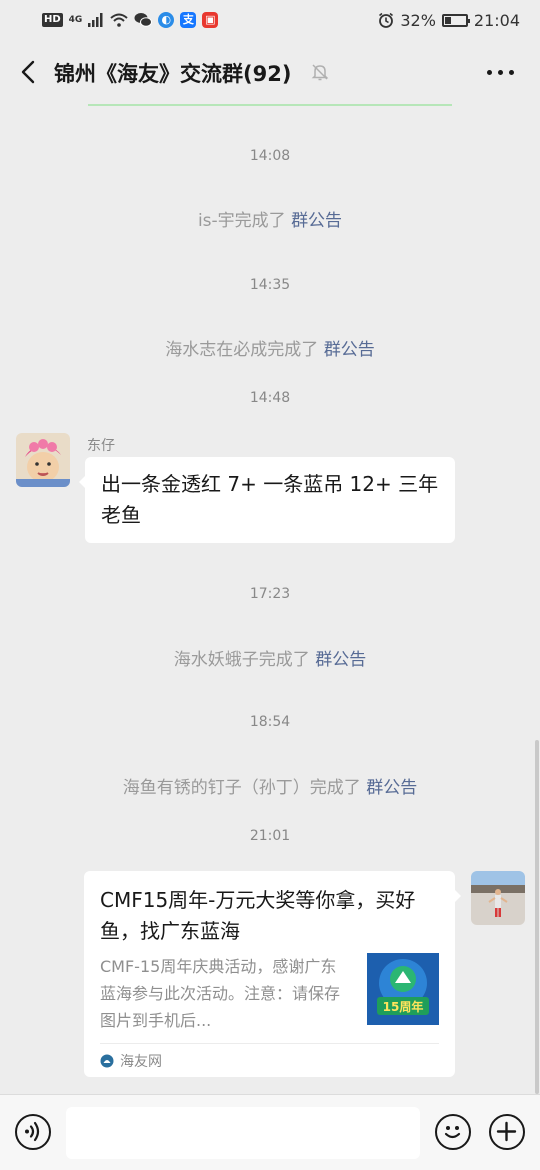 Image resolution: width=540 pixels, height=1170 pixels. I want to click on more-button, so click(500, 72).